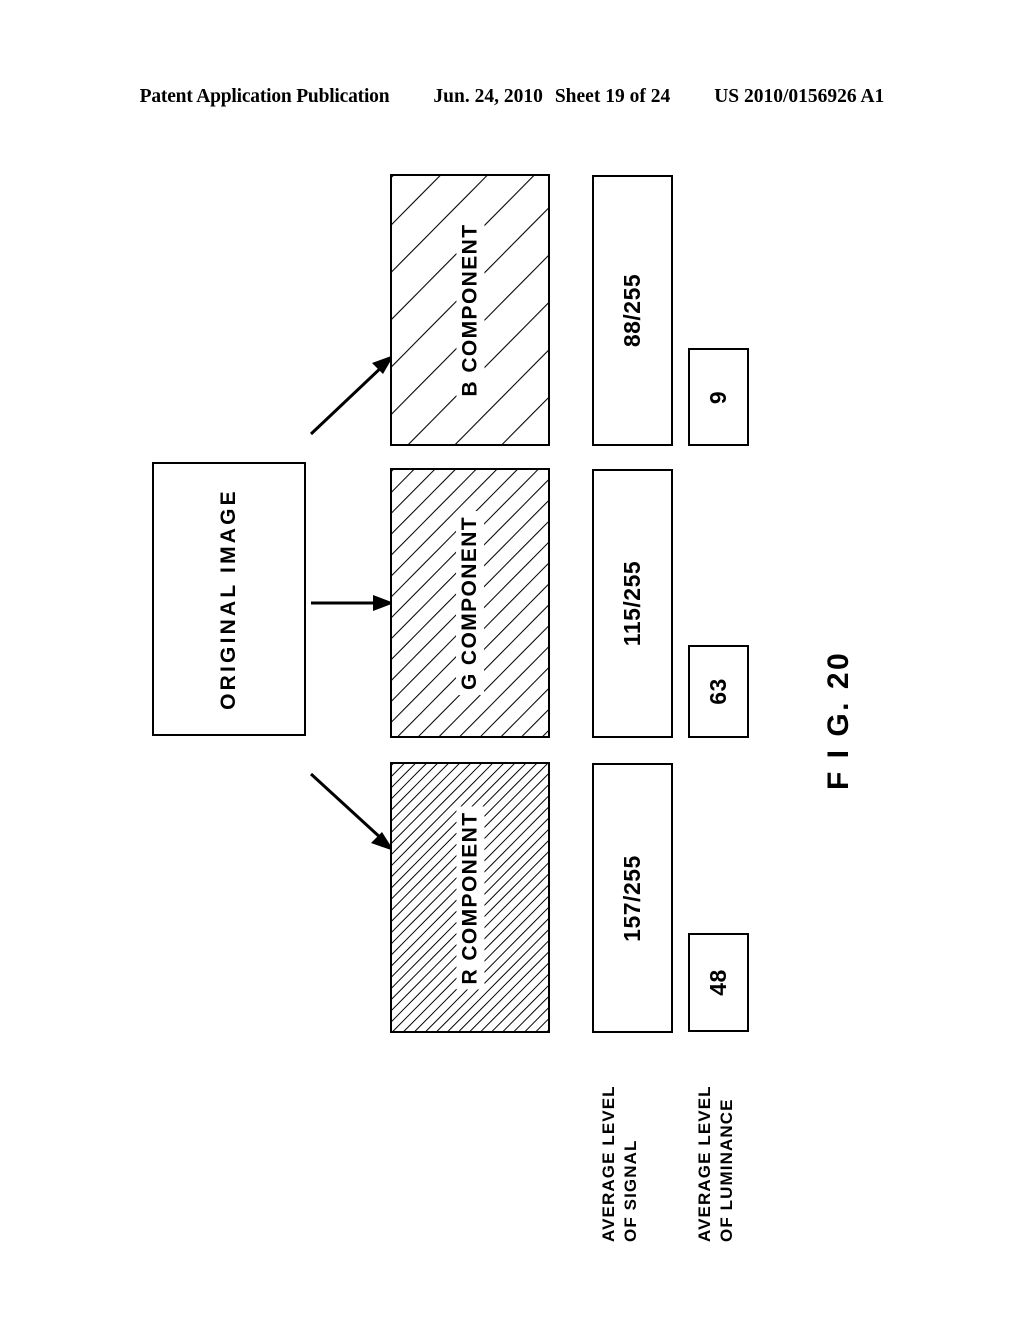  I want to click on signal-g-value-wrap: 115/255, so click(632, 603).